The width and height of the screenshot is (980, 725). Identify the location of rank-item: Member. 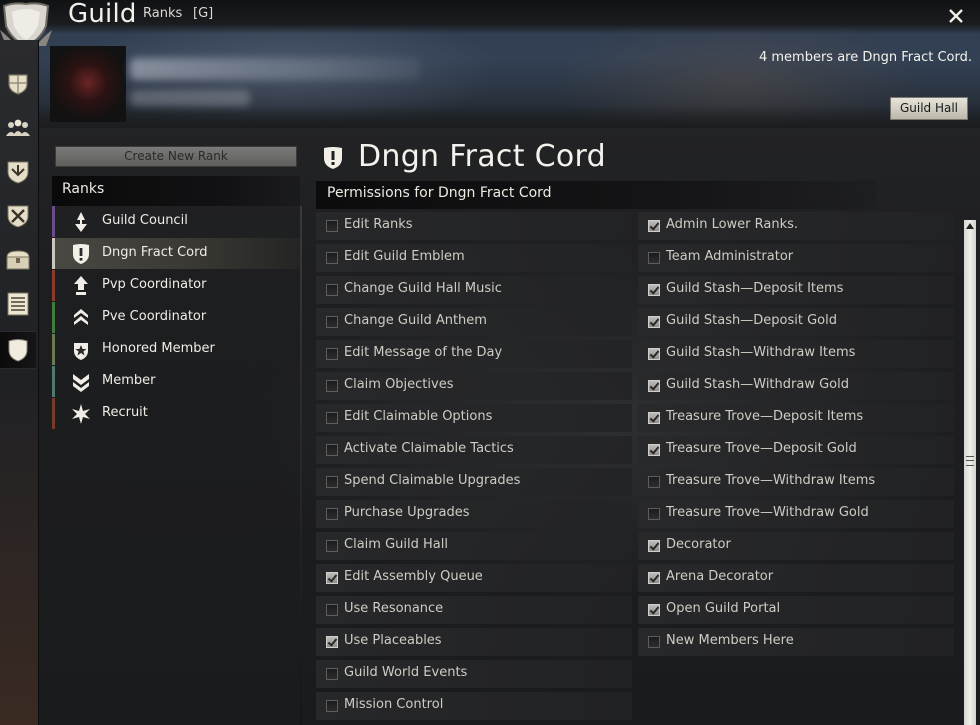
(176, 381).